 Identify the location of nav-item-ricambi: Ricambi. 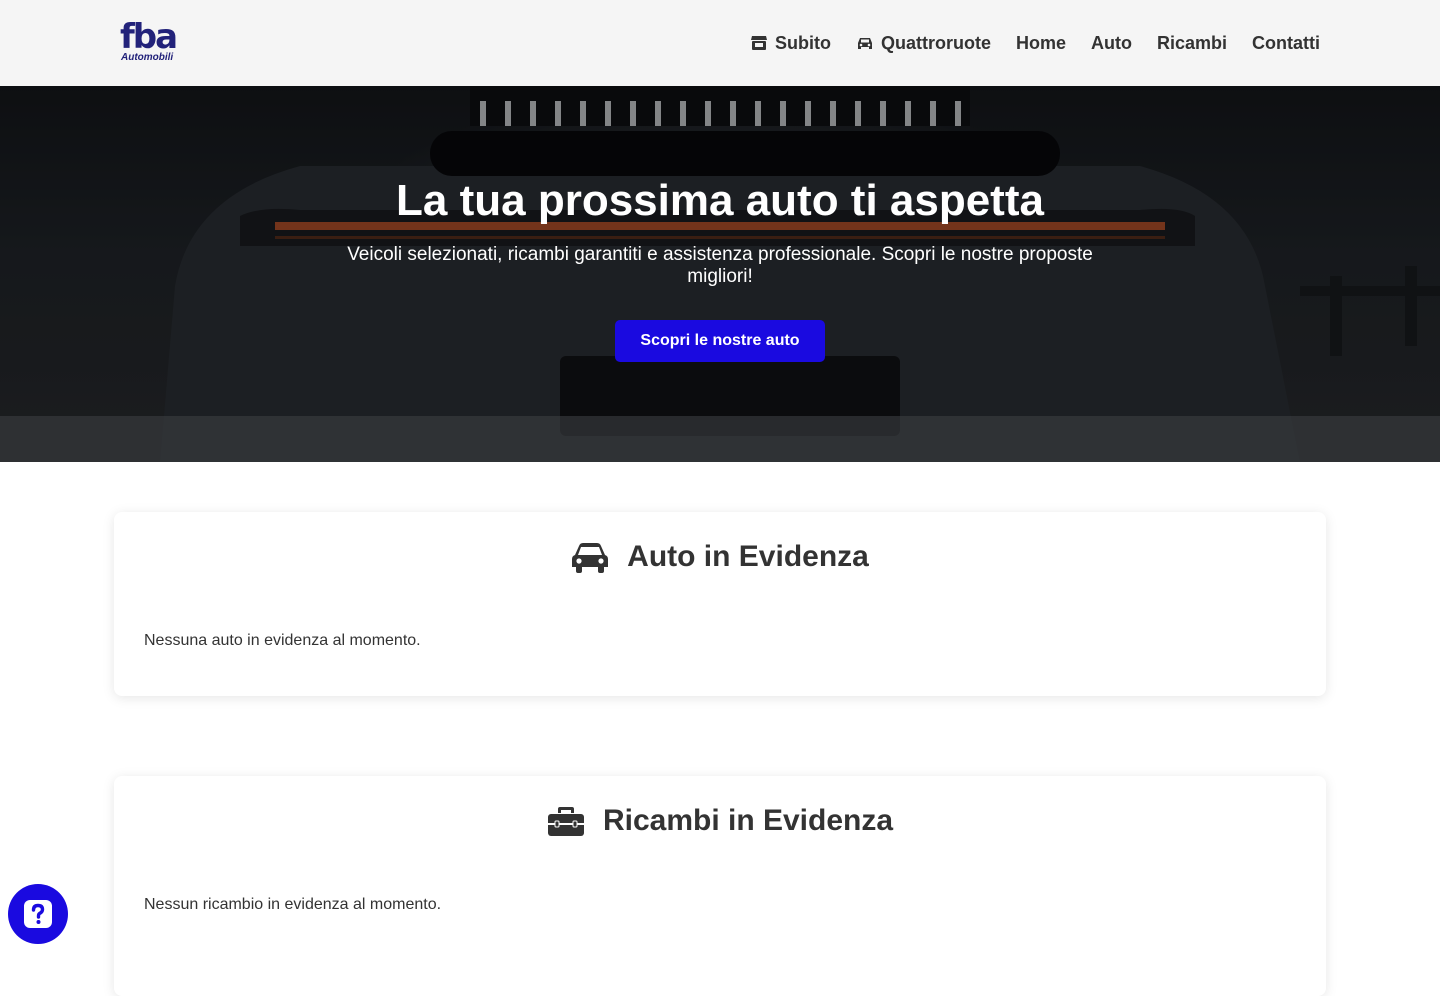
(1192, 43).